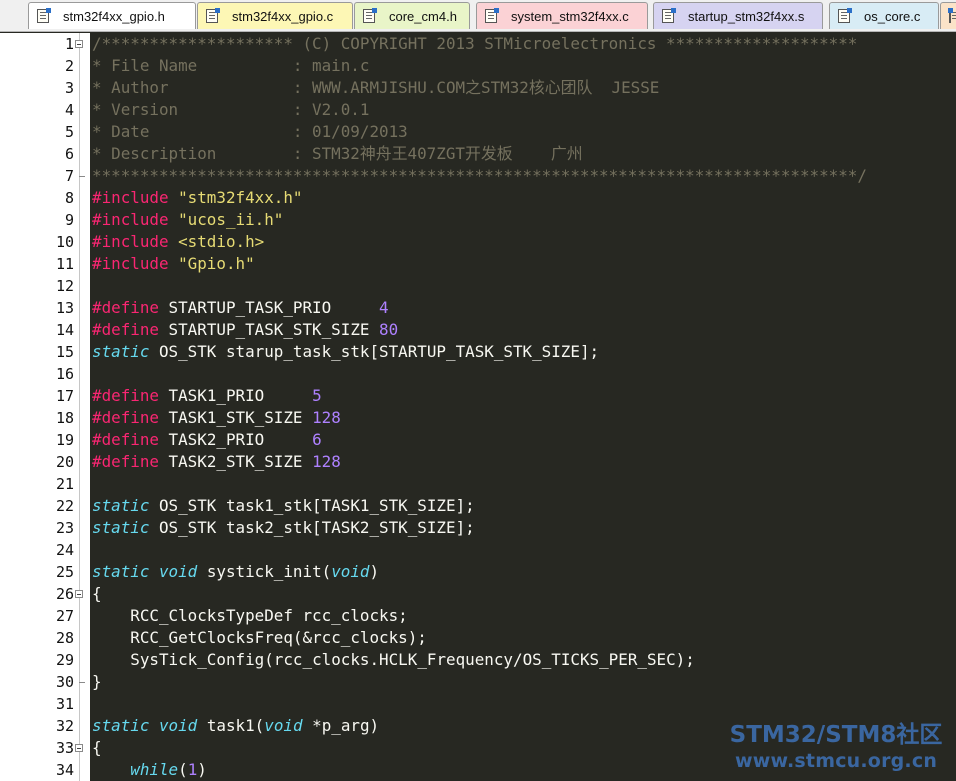 The height and width of the screenshot is (781, 956). Describe the element at coordinates (283, 16) in the screenshot. I see `tab-label: stm32f4xx_gpio.c` at that location.